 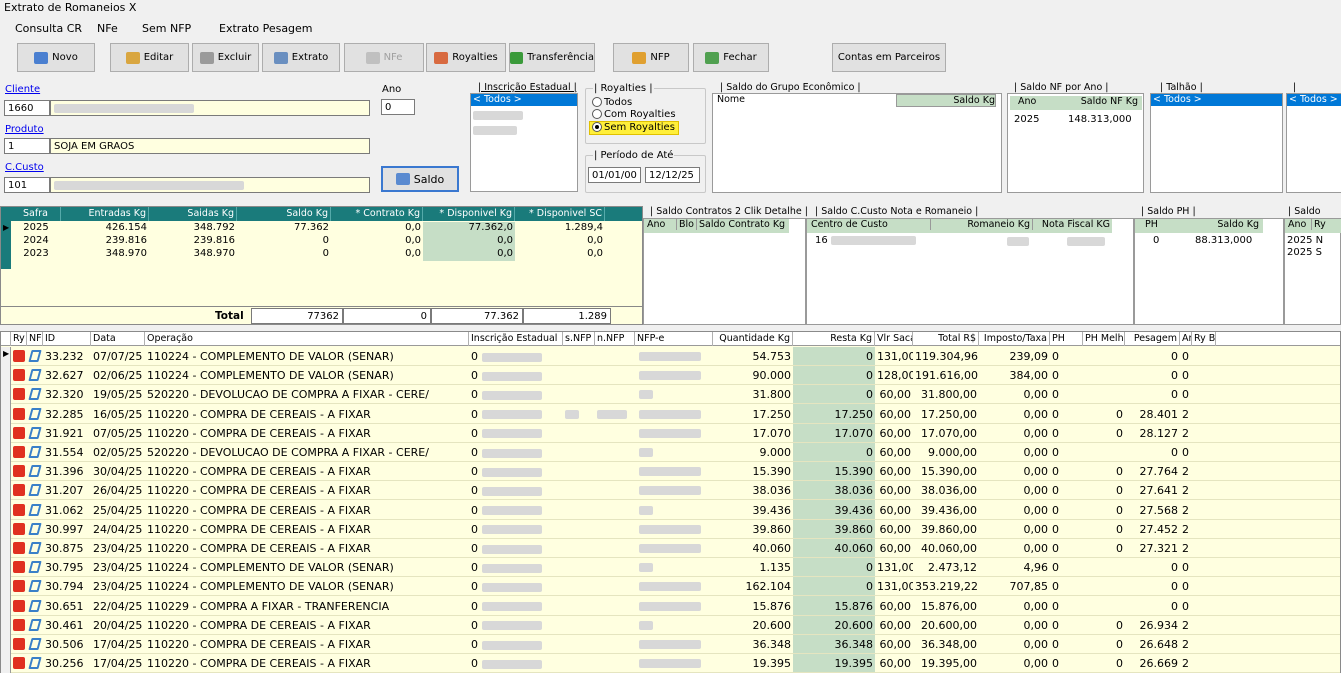 What do you see at coordinates (27, 146) in the screenshot?
I see `produto-code-input: 1` at bounding box center [27, 146].